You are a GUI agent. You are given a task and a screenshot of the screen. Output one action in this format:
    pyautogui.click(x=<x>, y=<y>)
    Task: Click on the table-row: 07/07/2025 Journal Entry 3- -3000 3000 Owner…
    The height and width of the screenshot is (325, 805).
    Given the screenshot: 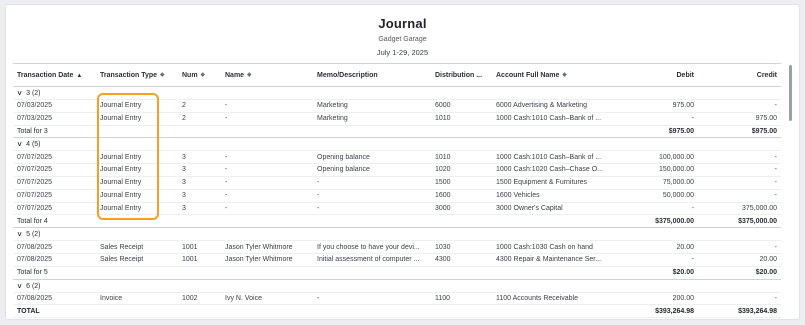 What is the action you would take?
    pyautogui.click(x=397, y=209)
    